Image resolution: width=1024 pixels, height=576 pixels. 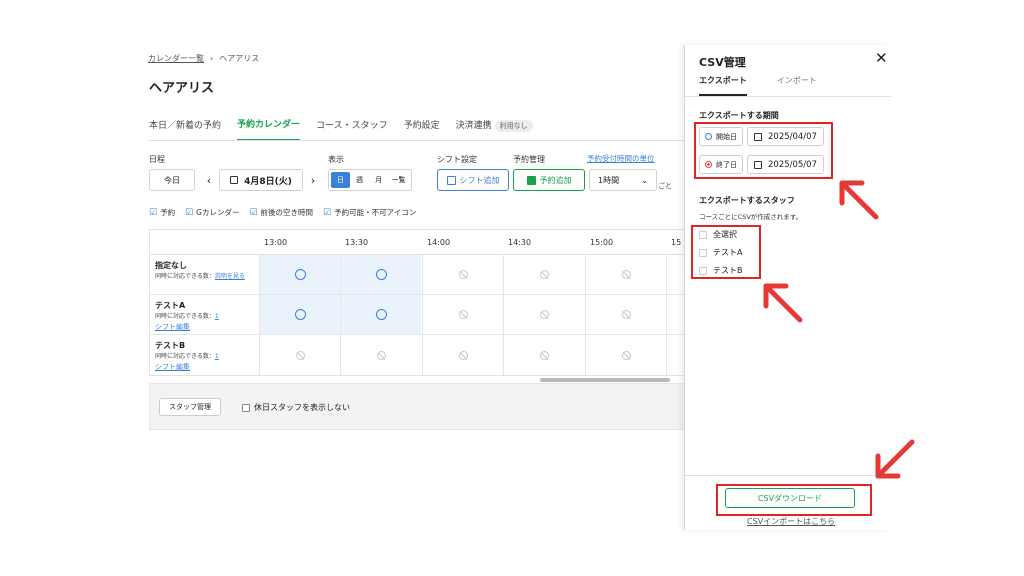 What do you see at coordinates (187, 356) in the screenshot?
I see `row-label: テストB 同時に対応できる数：1 シフト編集` at bounding box center [187, 356].